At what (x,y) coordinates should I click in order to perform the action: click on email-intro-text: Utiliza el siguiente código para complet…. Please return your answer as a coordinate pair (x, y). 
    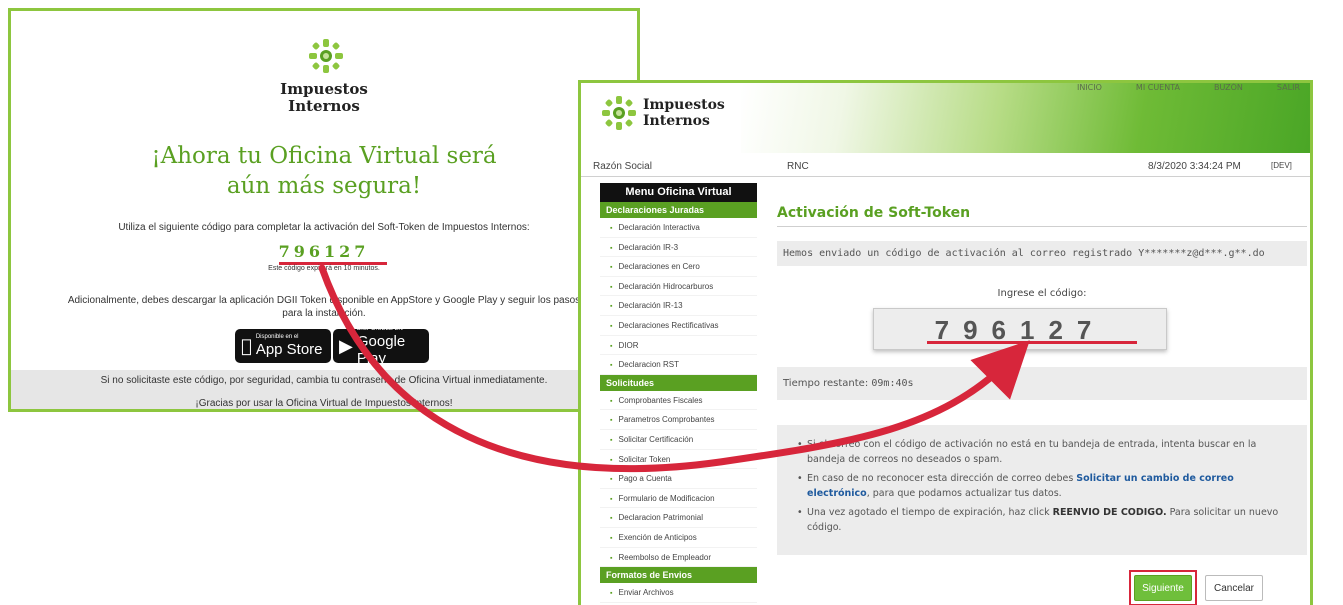
    Looking at the image, I should click on (324, 227).